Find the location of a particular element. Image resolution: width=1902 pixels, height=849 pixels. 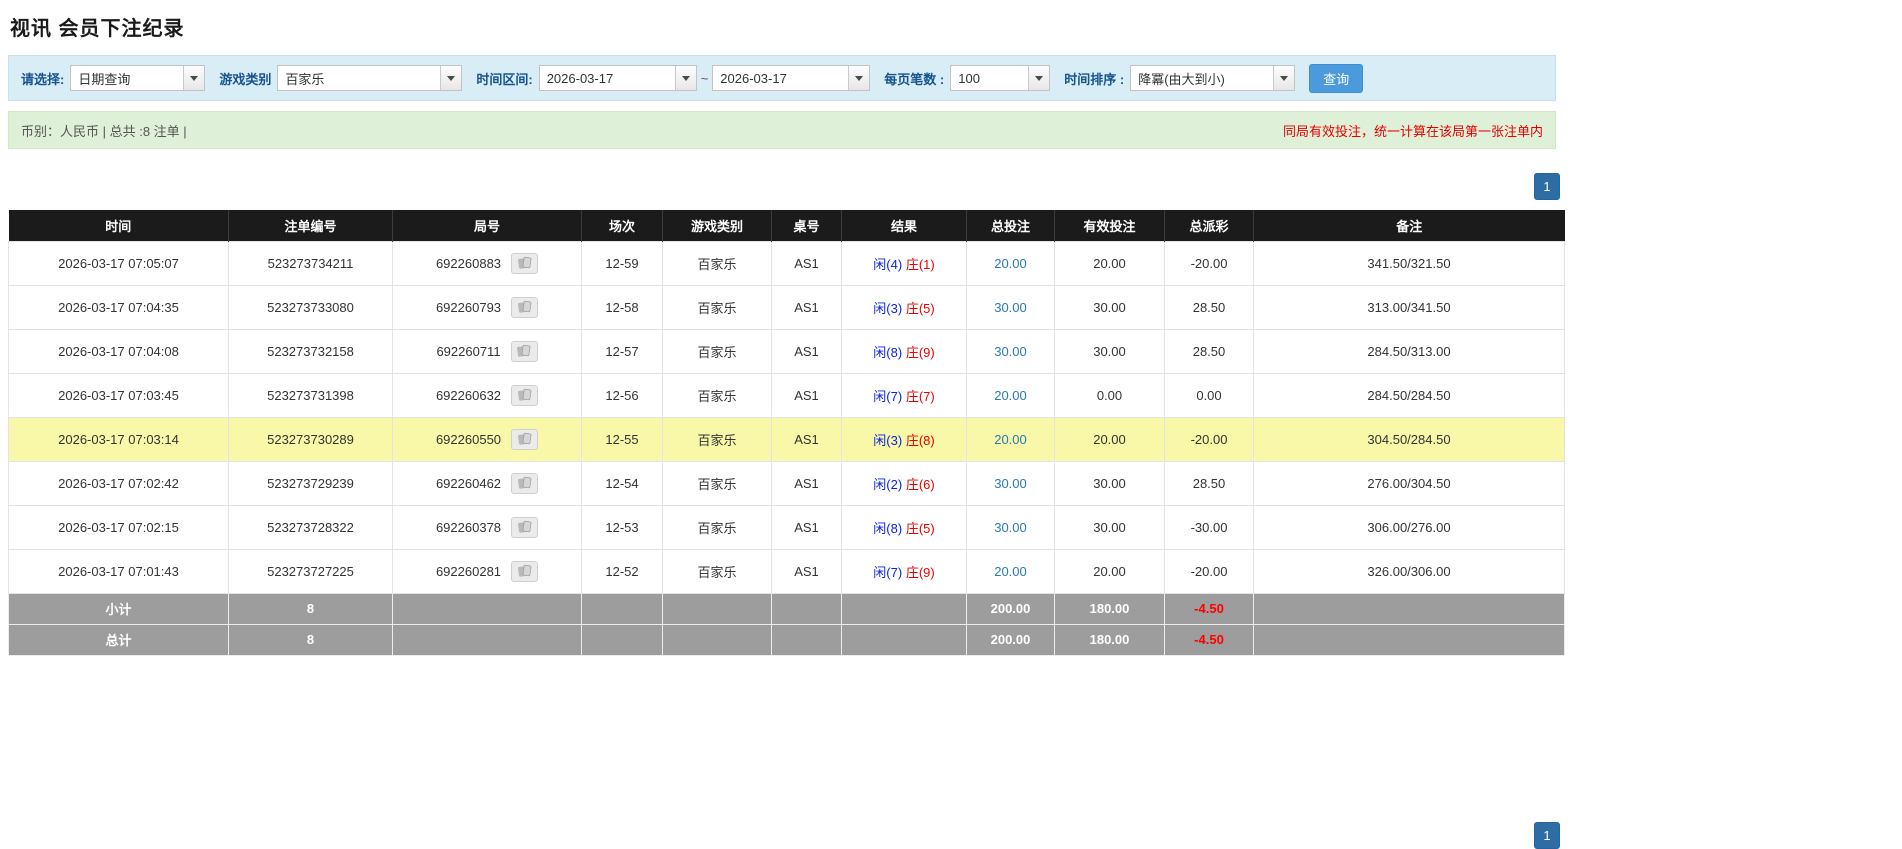

result-cell: 闲(8) 庄(5) is located at coordinates (904, 527).